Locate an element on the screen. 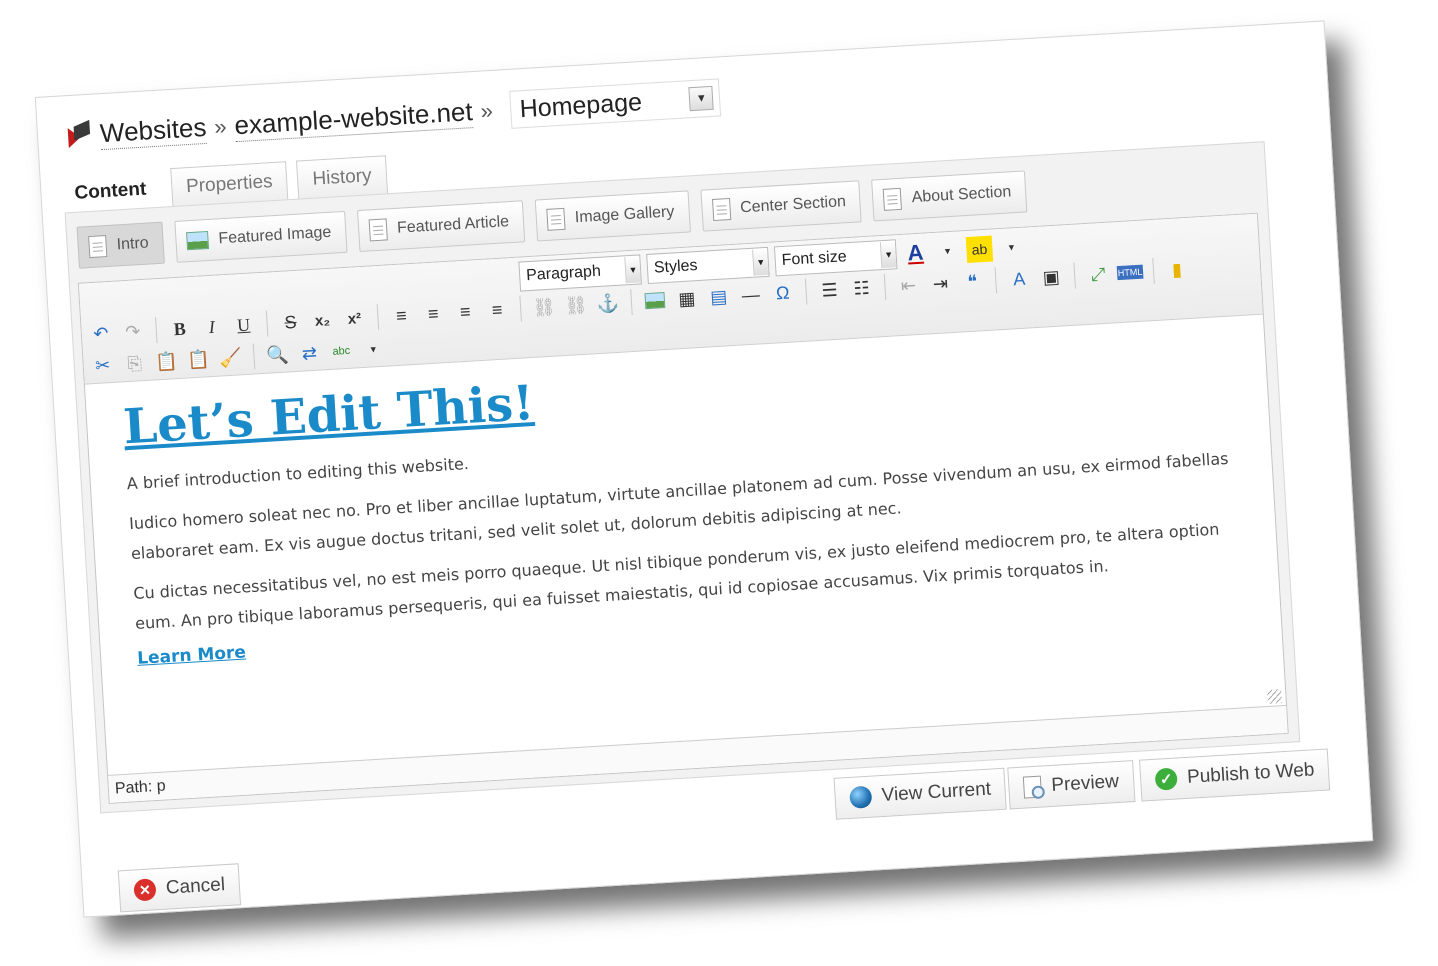  copy-icon: ⎘ is located at coordinates (134, 363).